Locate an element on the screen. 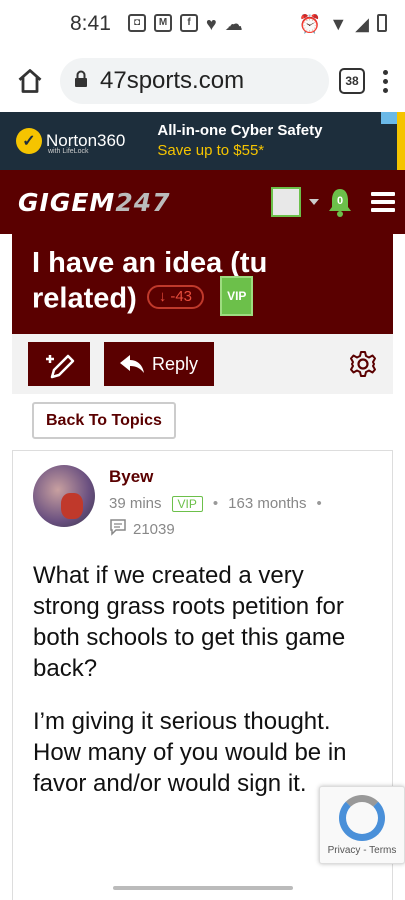 The width and height of the screenshot is (405, 900). reply-button: Reply is located at coordinates (159, 364).